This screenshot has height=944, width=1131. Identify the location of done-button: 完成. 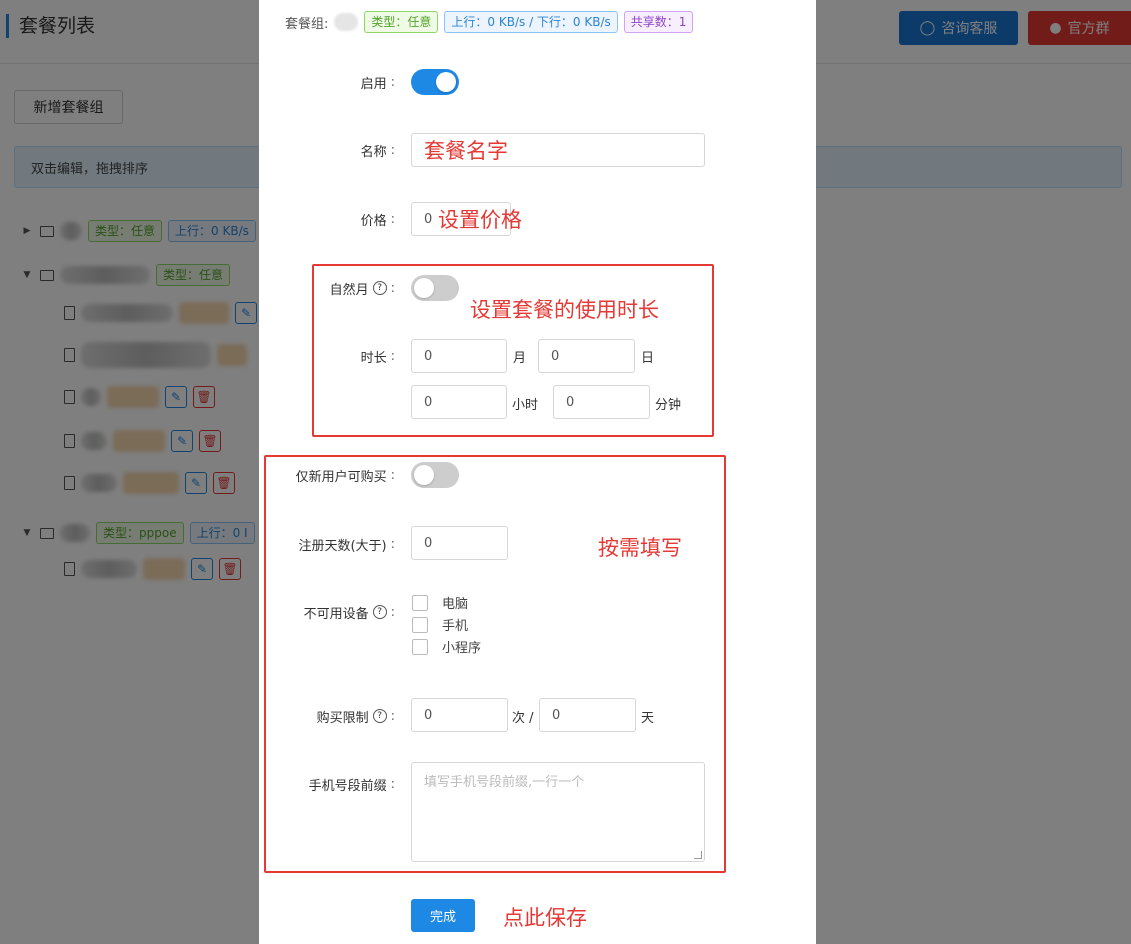
(443, 915).